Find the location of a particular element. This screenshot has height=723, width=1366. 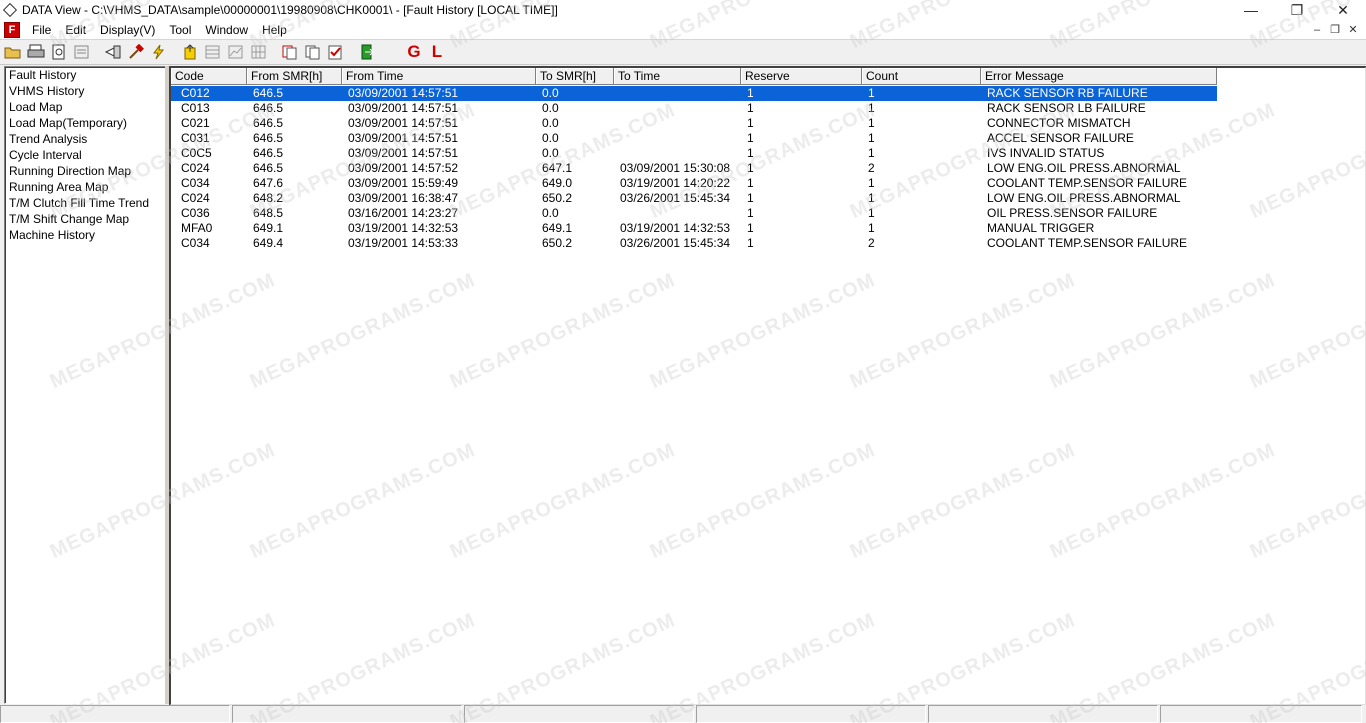

open-folder-icon is located at coordinates (13, 52).